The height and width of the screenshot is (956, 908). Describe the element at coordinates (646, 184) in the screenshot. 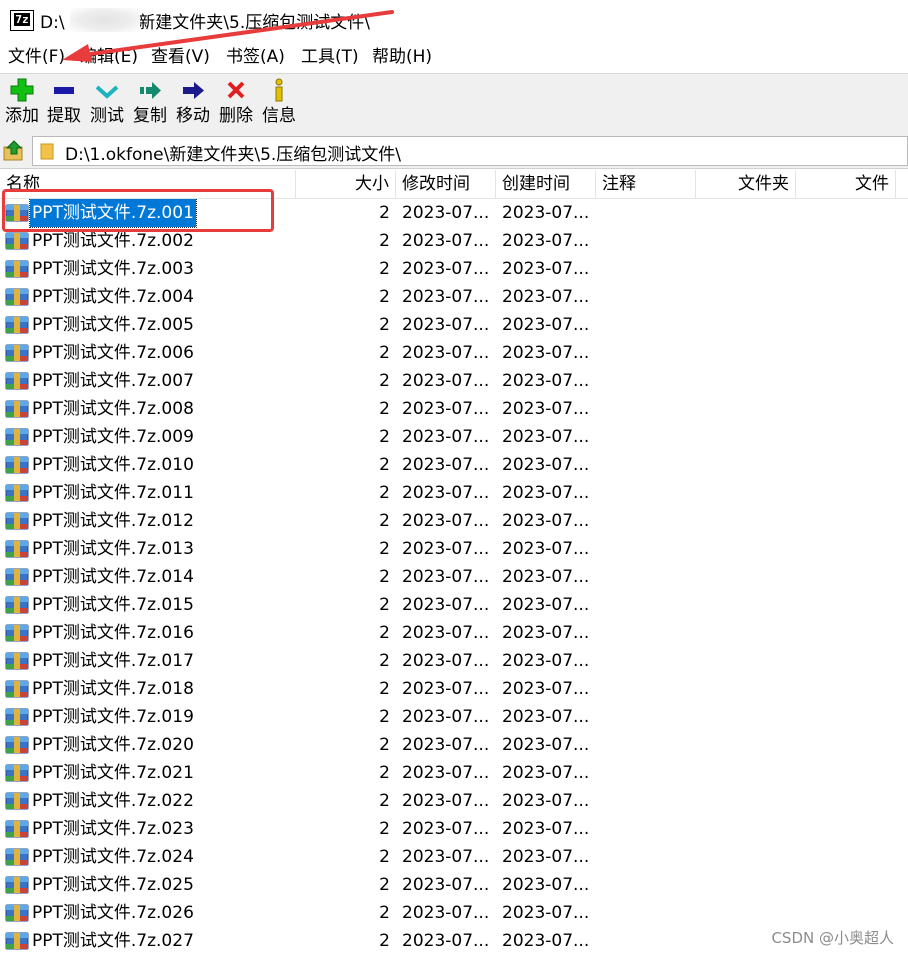

I see `column-comment: 注释` at that location.